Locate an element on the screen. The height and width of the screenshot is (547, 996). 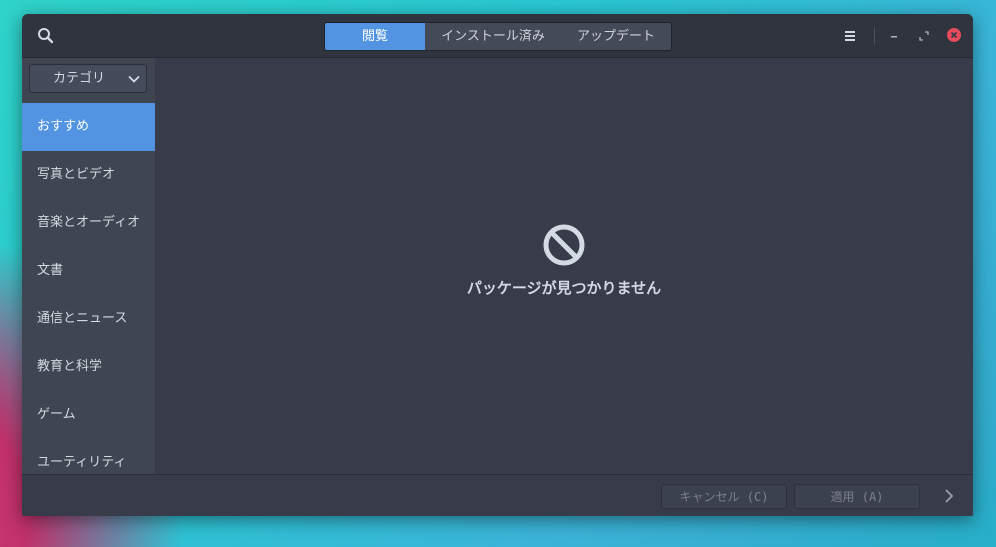
hamburger-icon is located at coordinates (850, 36).